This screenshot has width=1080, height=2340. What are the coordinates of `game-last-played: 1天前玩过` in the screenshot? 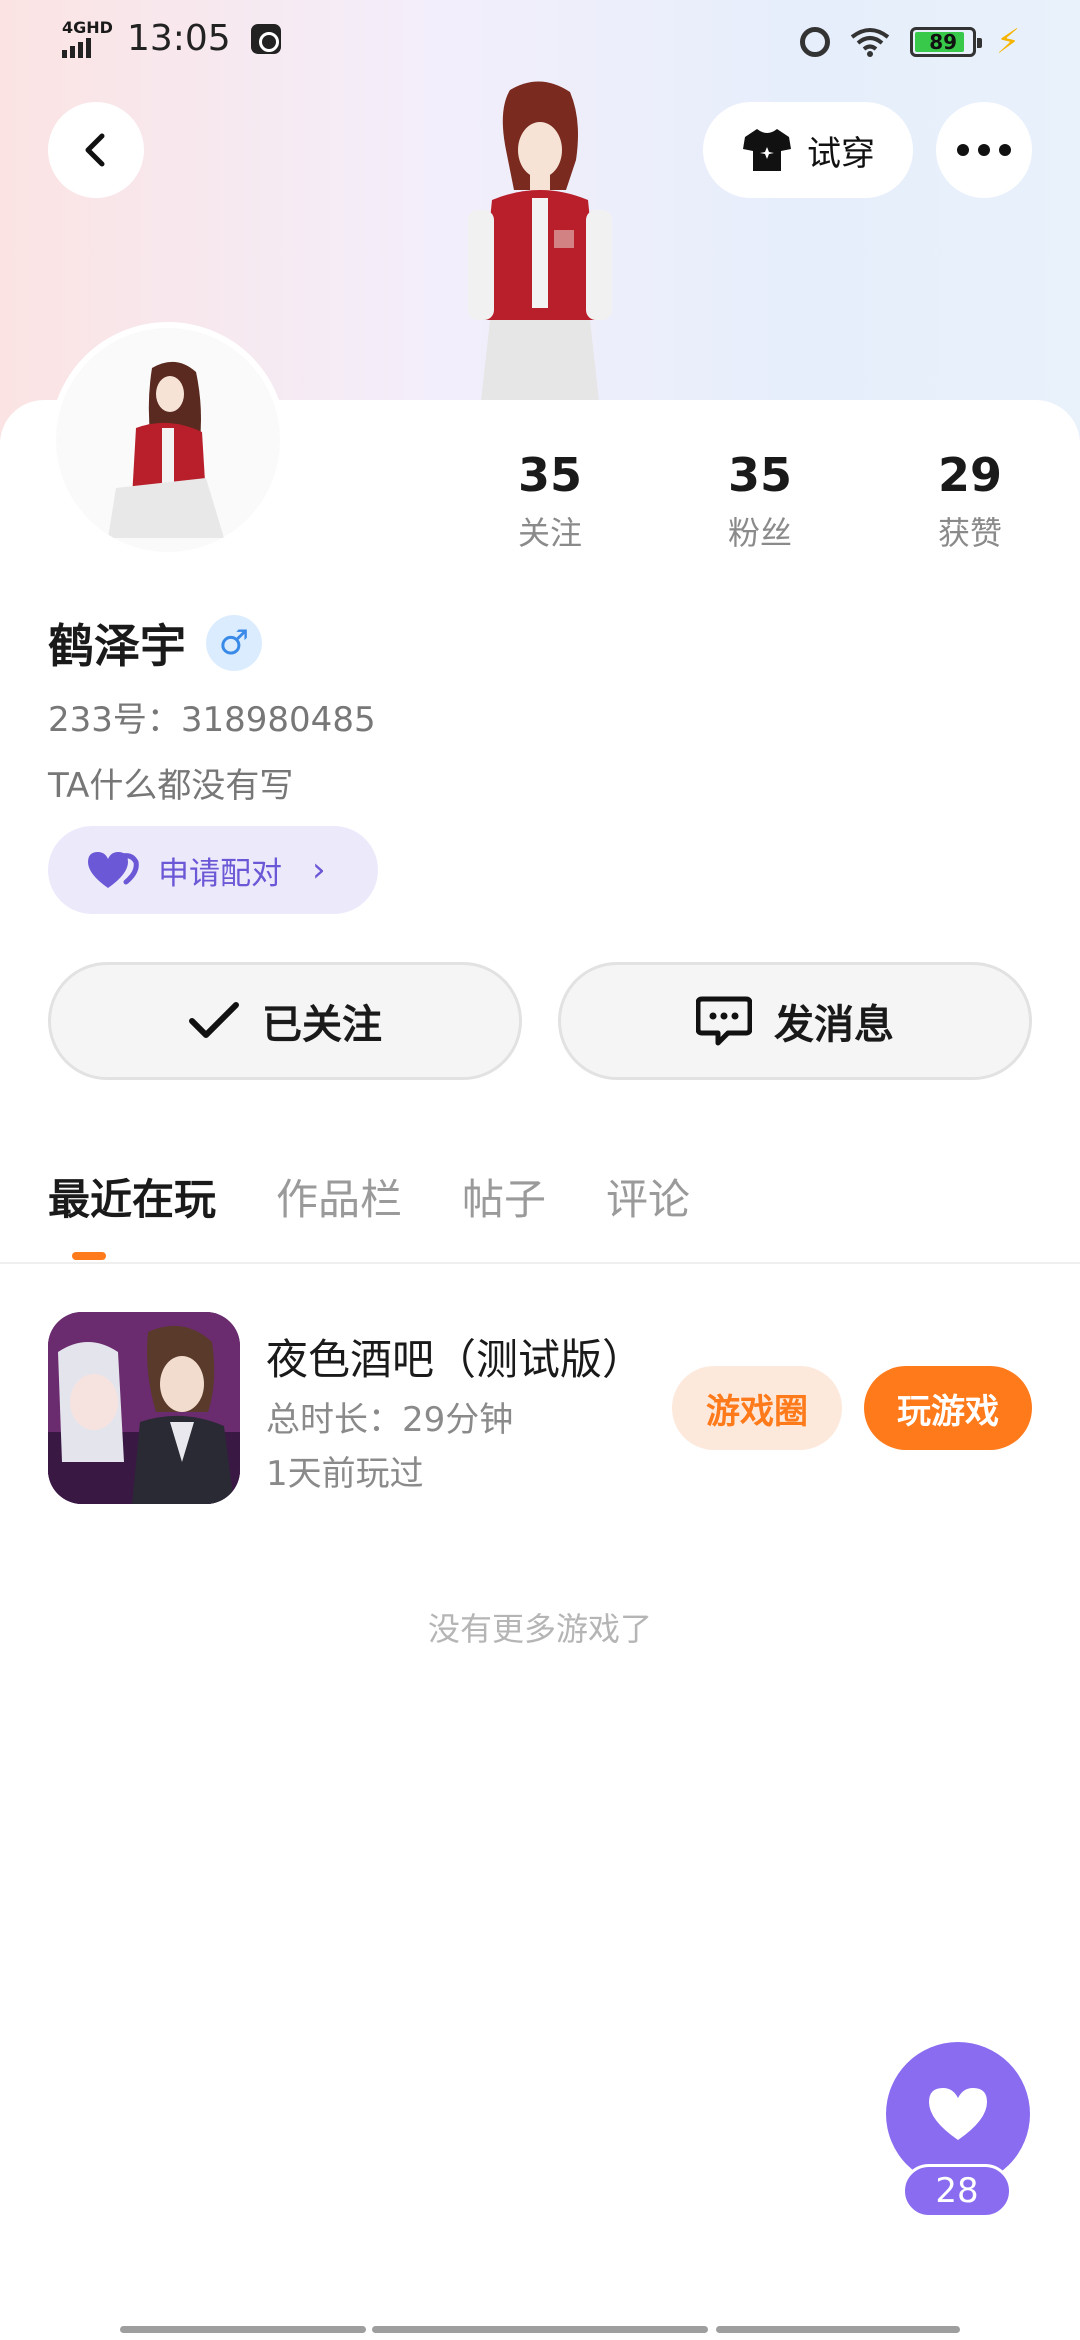 It's located at (345, 1474).